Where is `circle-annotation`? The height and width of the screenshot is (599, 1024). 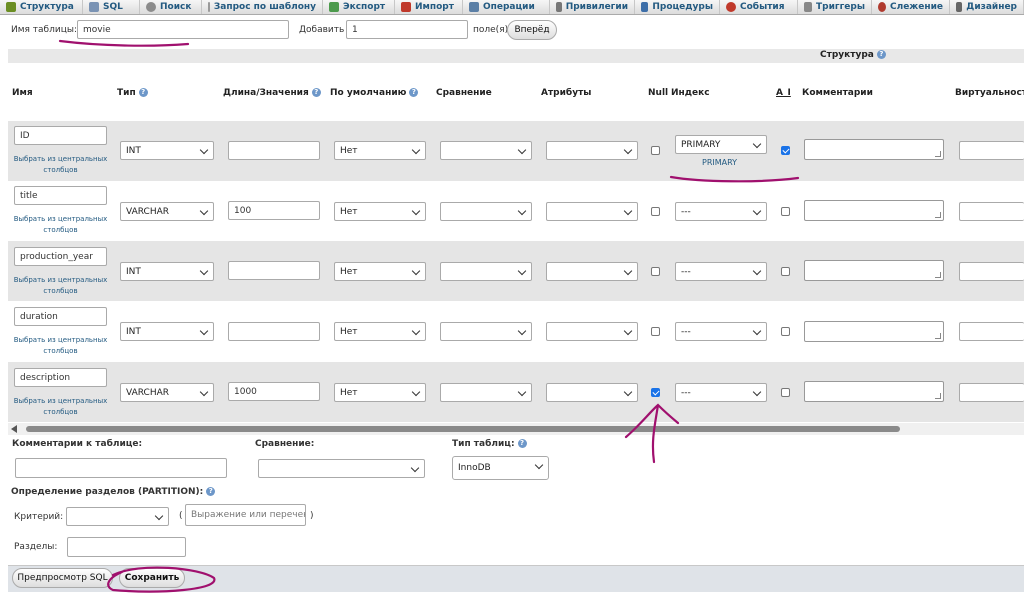 circle-annotation is located at coordinates (161, 579).